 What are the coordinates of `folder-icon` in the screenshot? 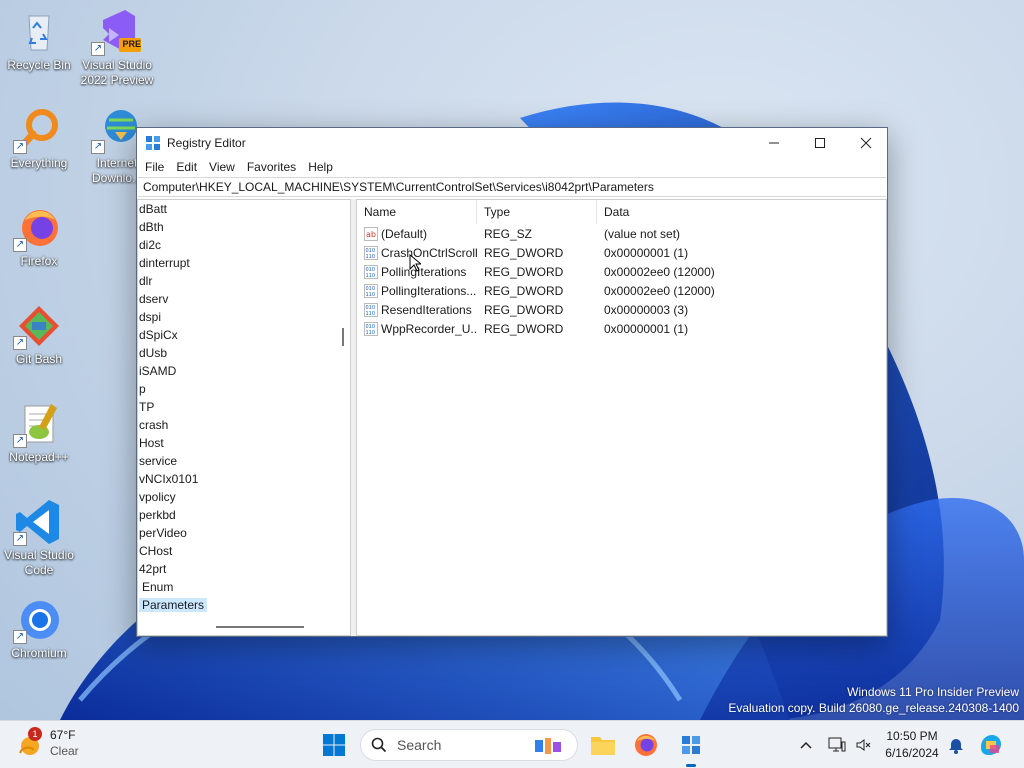 It's located at (603, 746).